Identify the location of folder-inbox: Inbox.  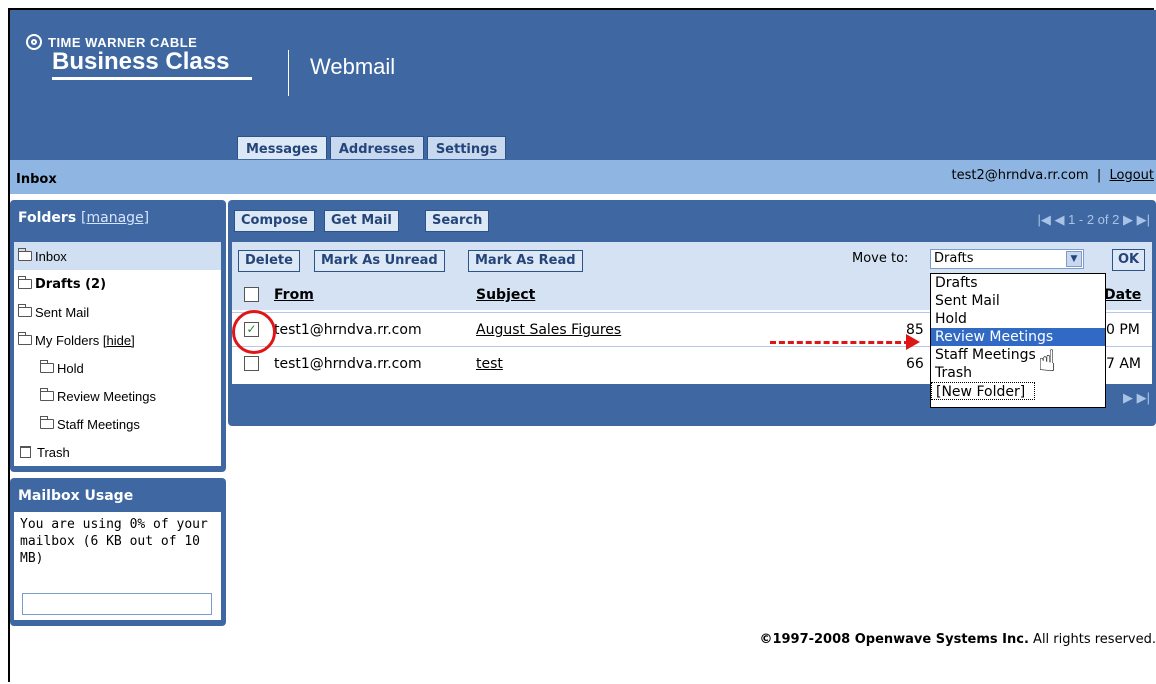
(117, 256).